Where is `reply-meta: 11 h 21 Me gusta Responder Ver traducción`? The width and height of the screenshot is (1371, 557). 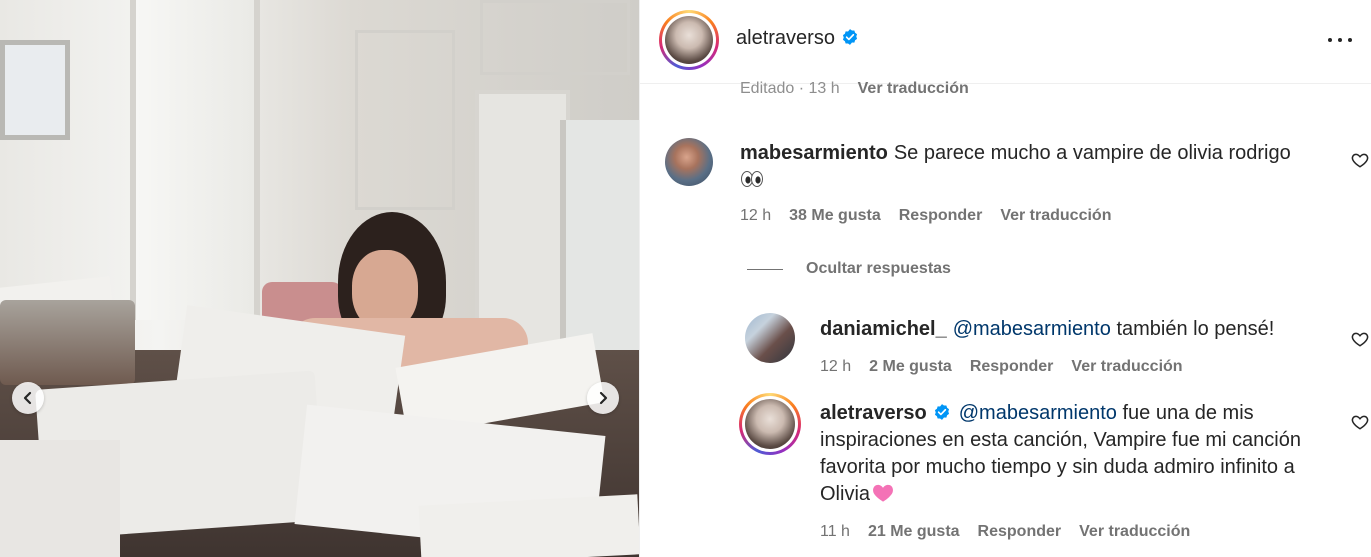 reply-meta: 11 h 21 Me gusta Responder Ver traducción is located at coordinates (1014, 532).